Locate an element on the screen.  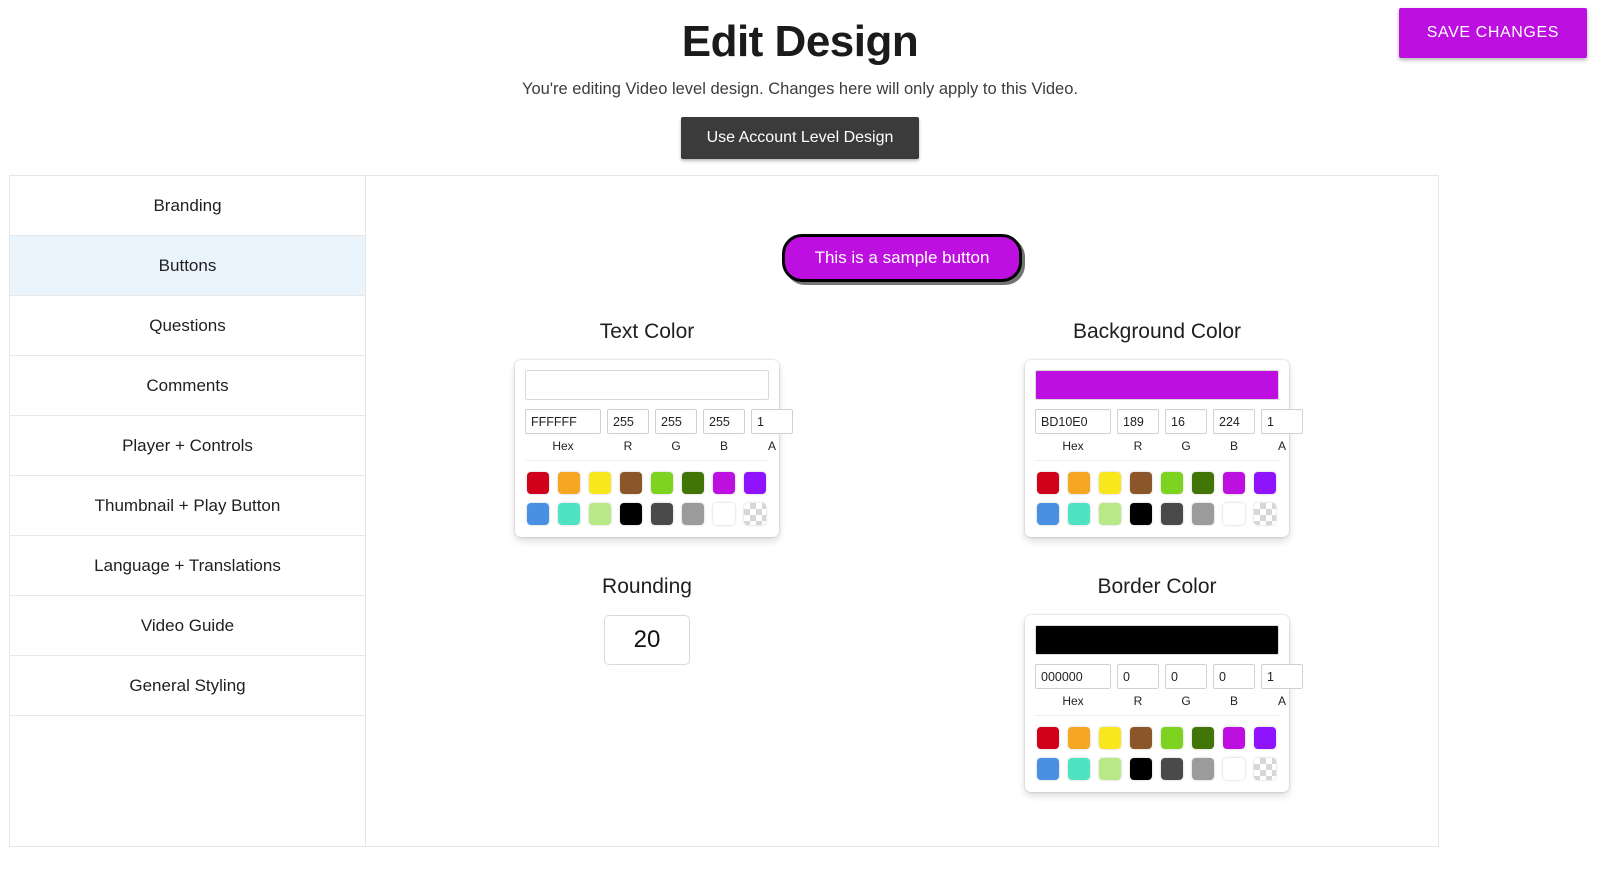
hex-label: Hex is located at coordinates (563, 446).